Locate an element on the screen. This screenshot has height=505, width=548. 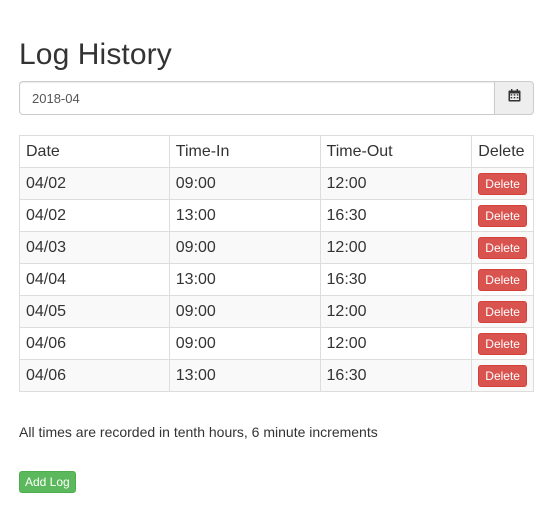
table-row: 04/06 09:00 12:00 Delete is located at coordinates (276, 343).